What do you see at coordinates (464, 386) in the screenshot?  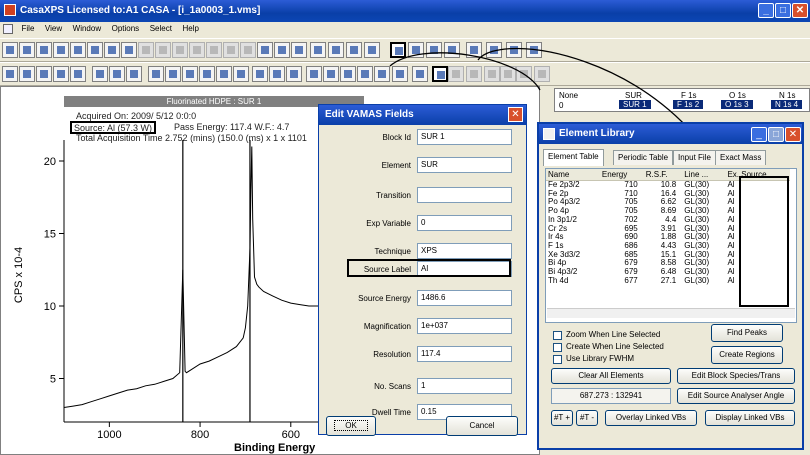 I see `field-input-no.-scans: 1` at bounding box center [464, 386].